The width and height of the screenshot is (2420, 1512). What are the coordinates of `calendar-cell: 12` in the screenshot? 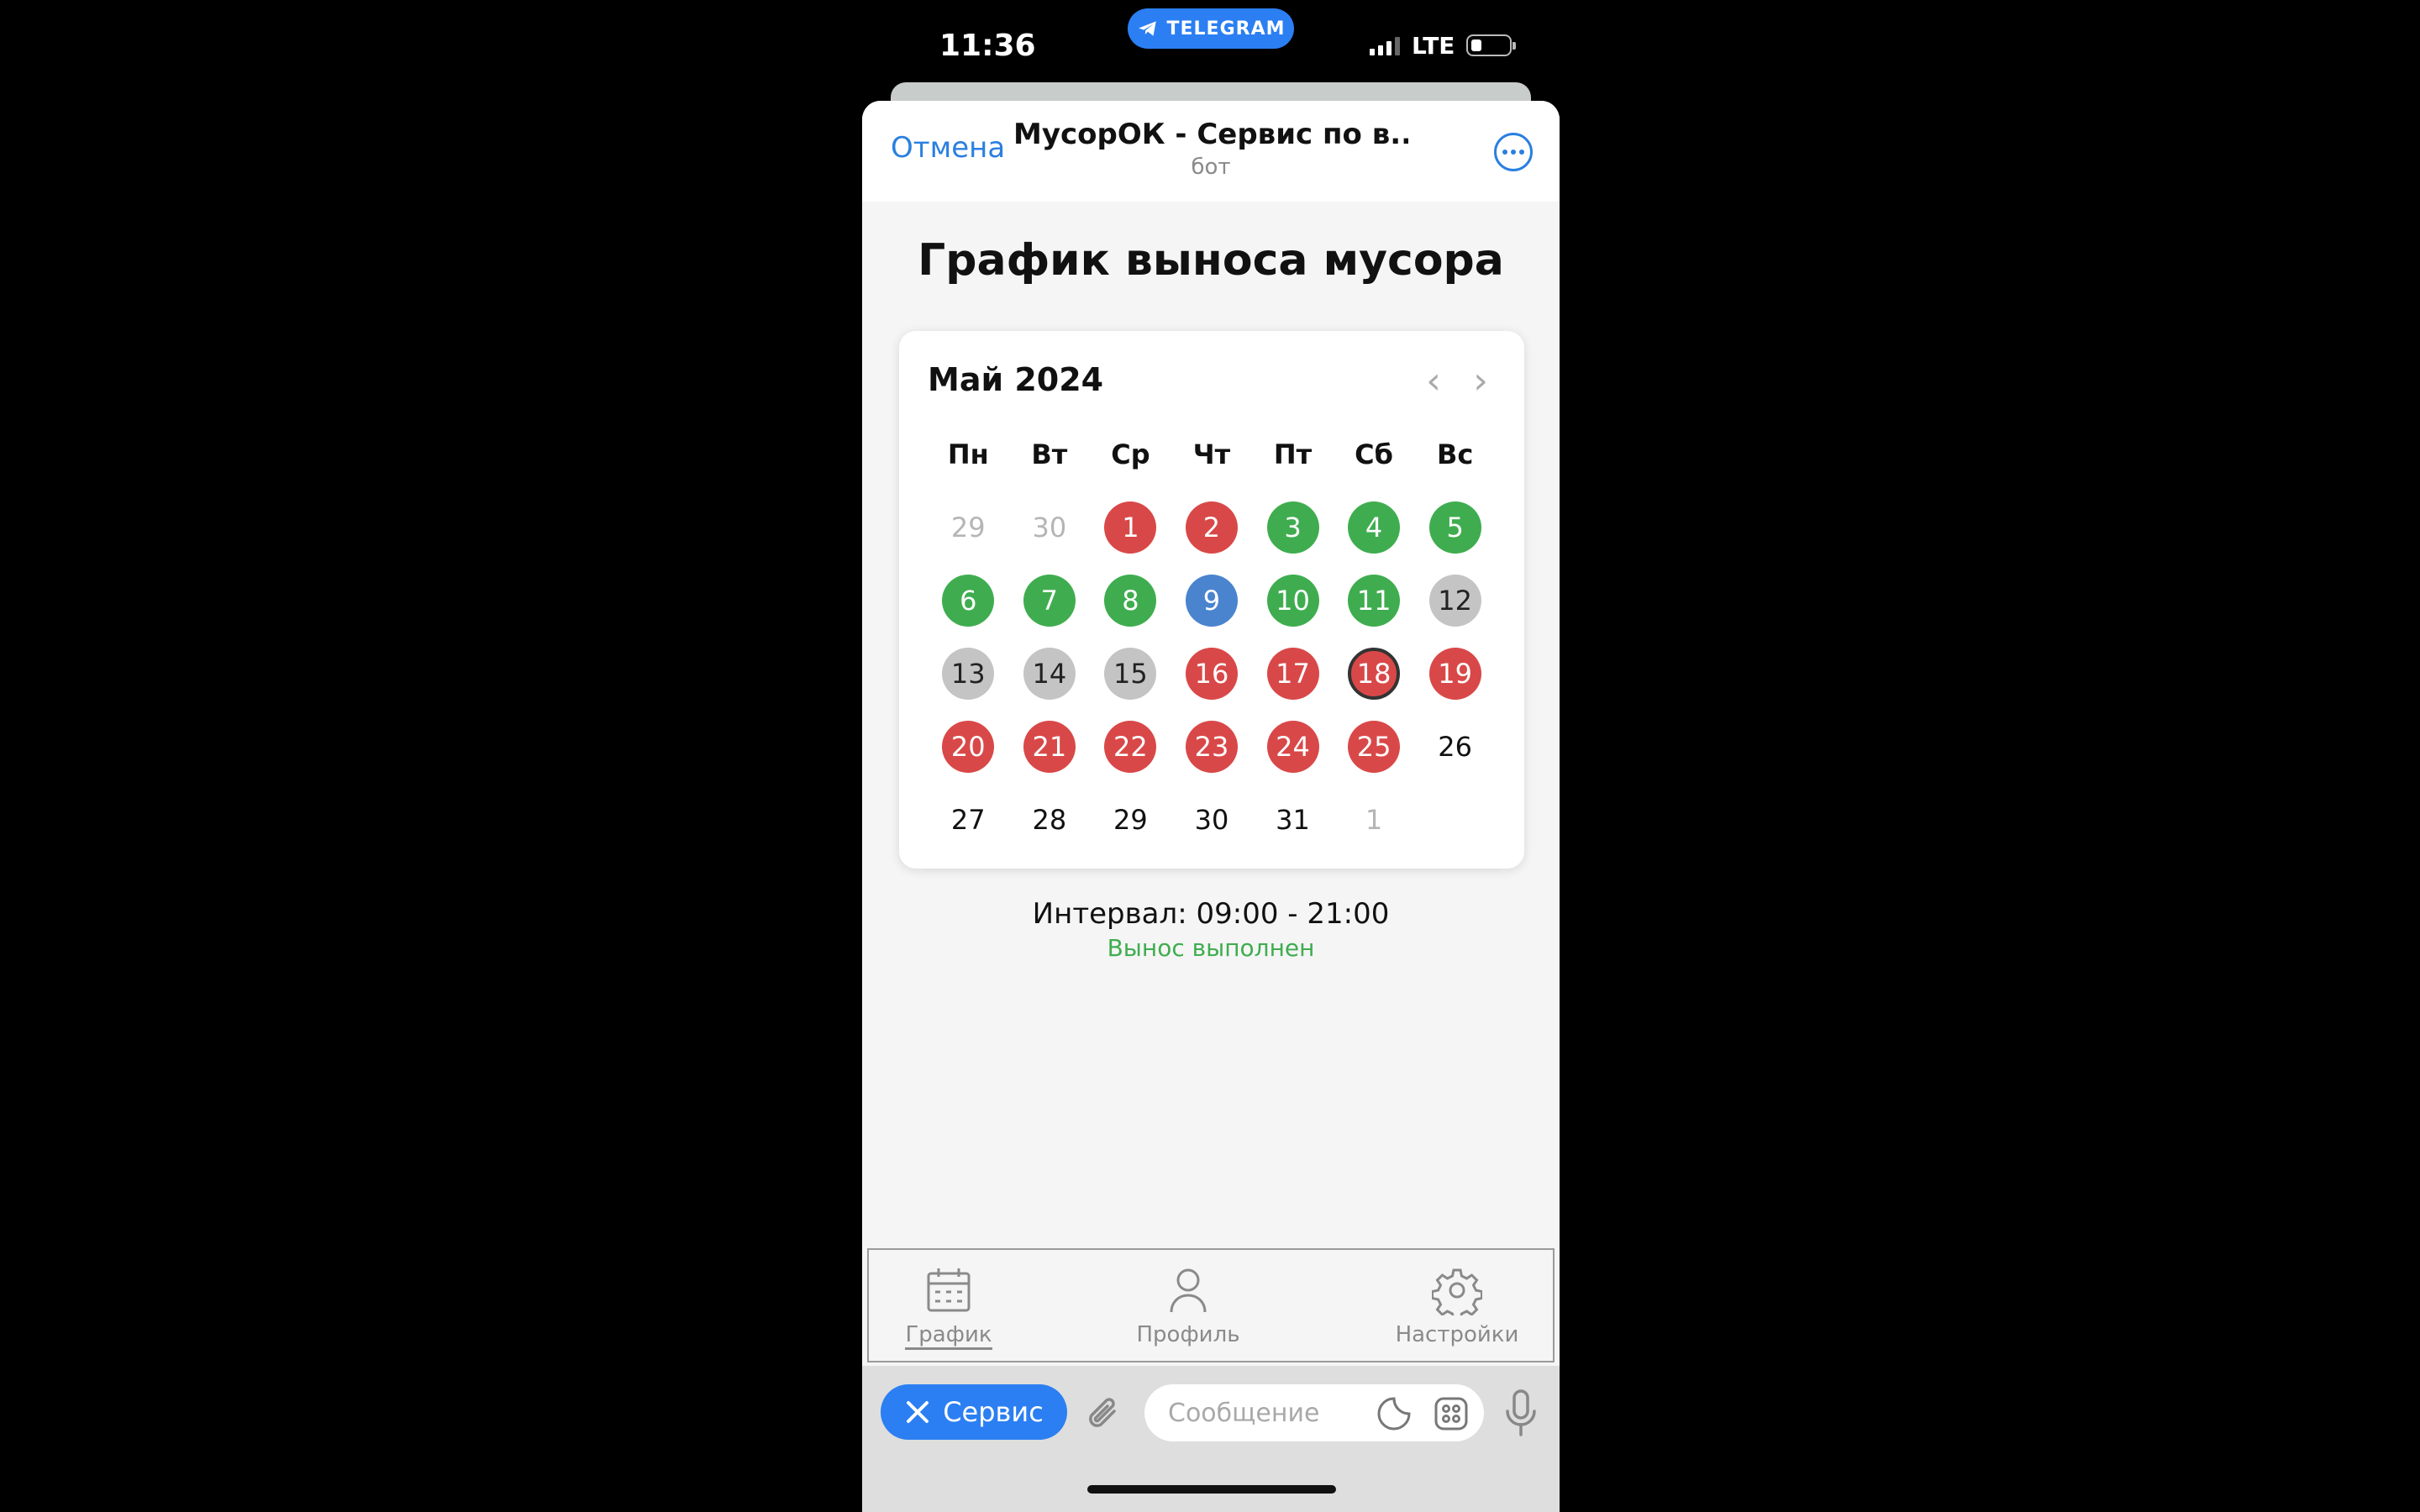 It's located at (1455, 600).